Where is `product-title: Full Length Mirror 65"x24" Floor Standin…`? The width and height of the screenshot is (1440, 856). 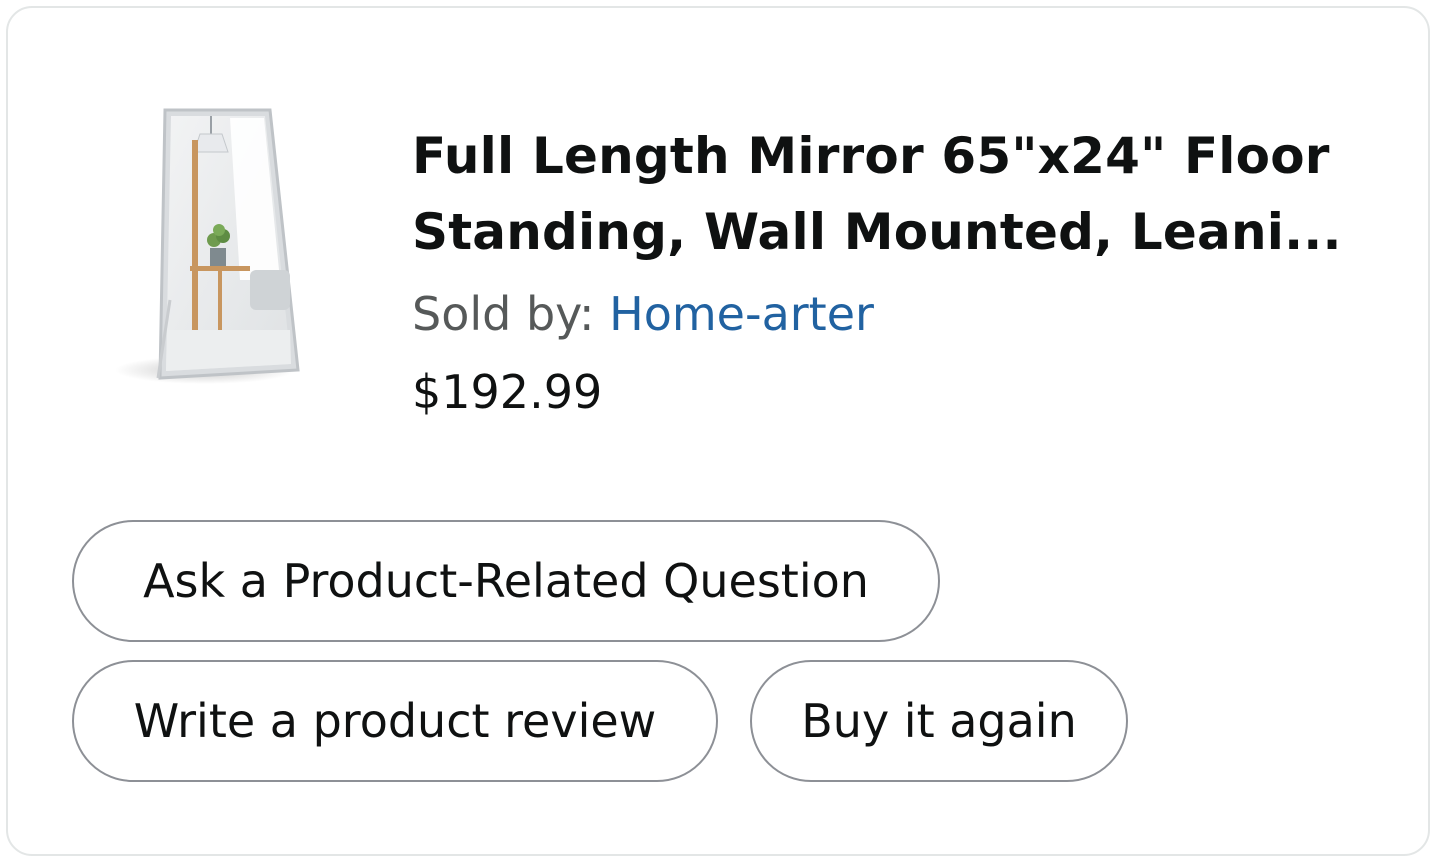
product-title: Full Length Mirror 65"x24" Floor Standin… is located at coordinates (897, 194).